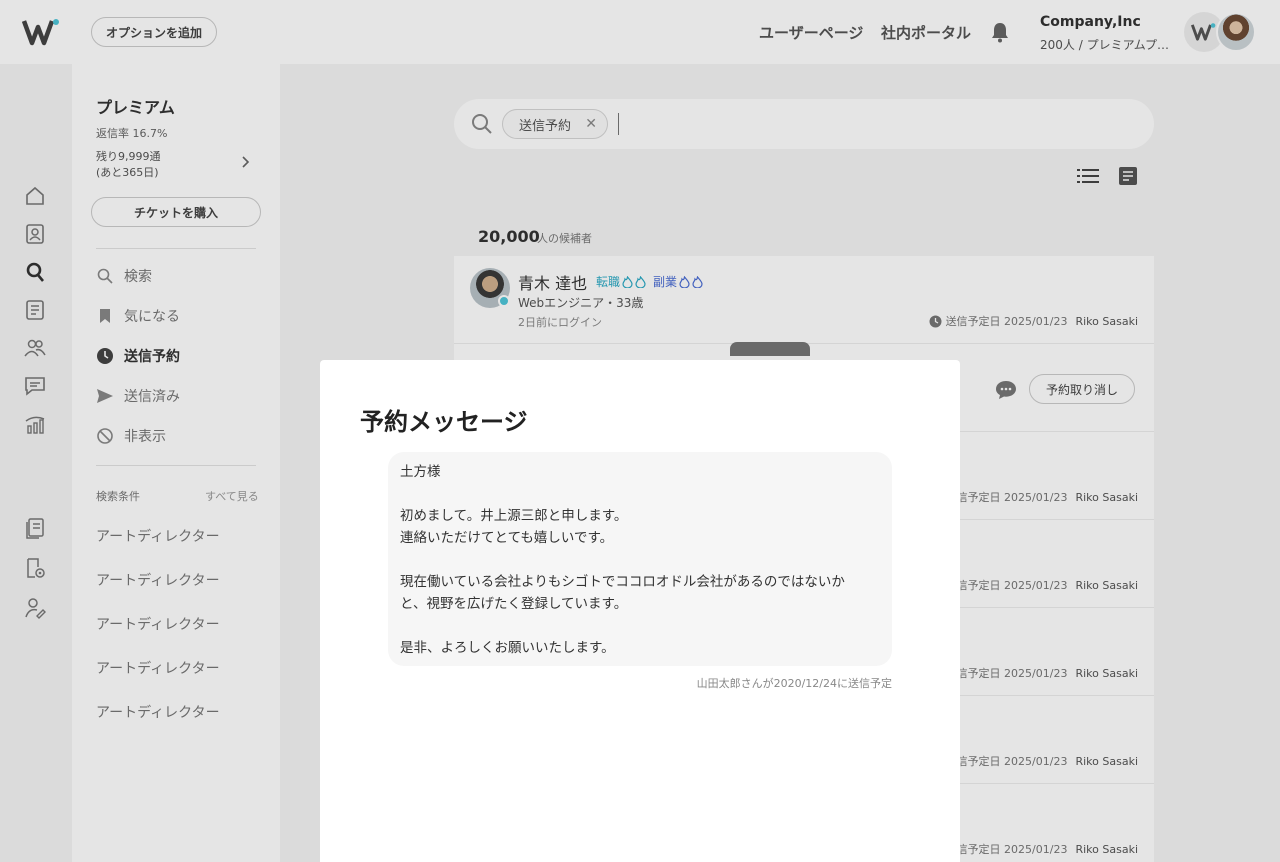 The height and width of the screenshot is (862, 1280). I want to click on message-line: と、視野を広げたく登録しています。, so click(514, 604).